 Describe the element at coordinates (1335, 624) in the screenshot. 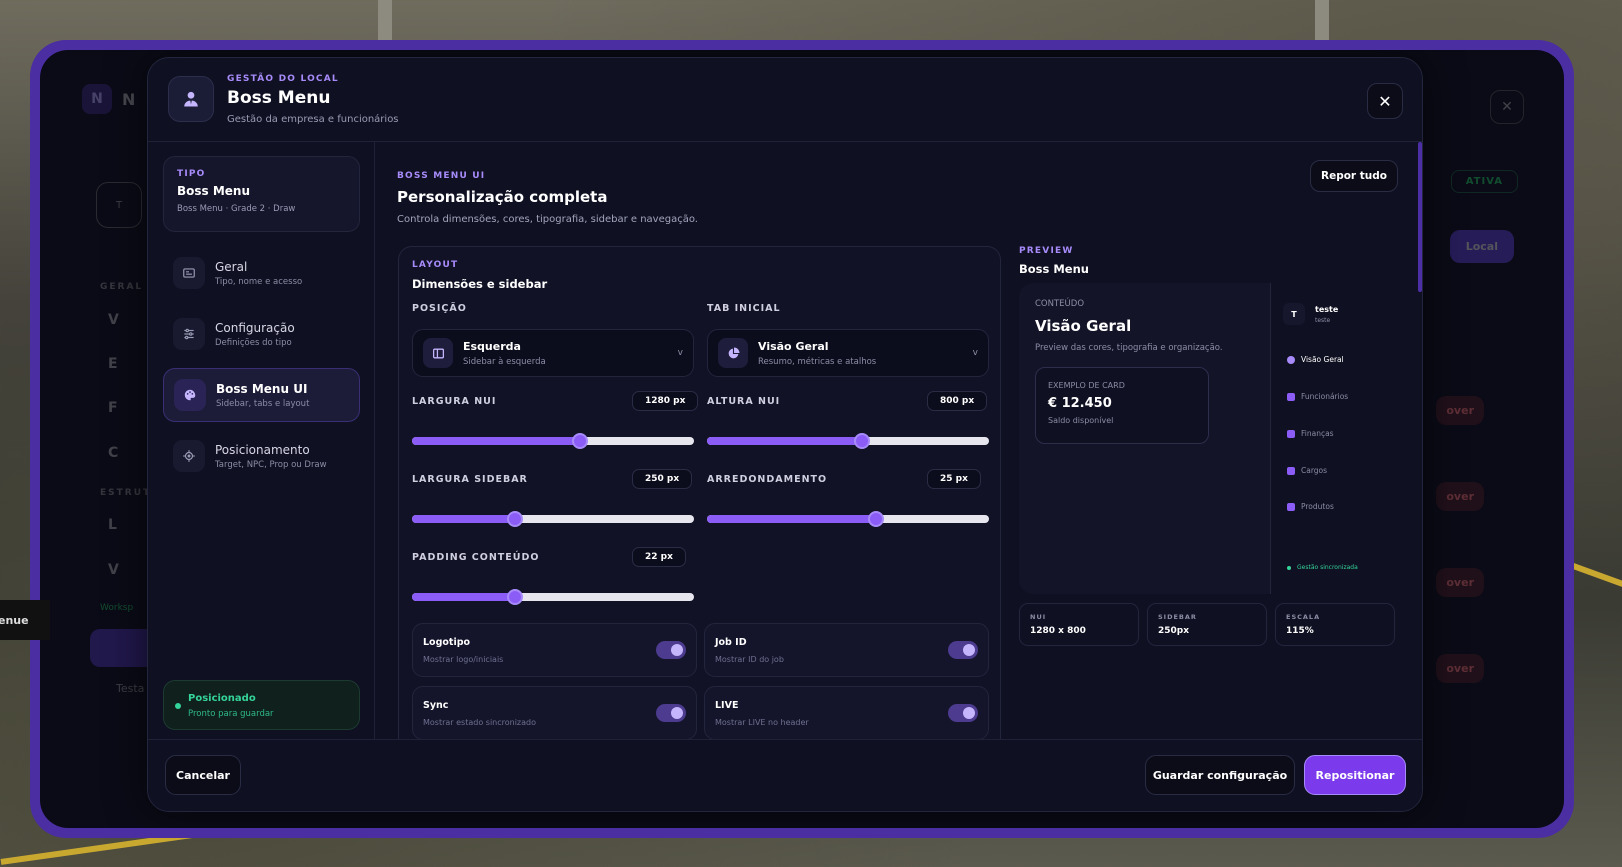

I see `stat-escala: ESCALA 115%` at that location.